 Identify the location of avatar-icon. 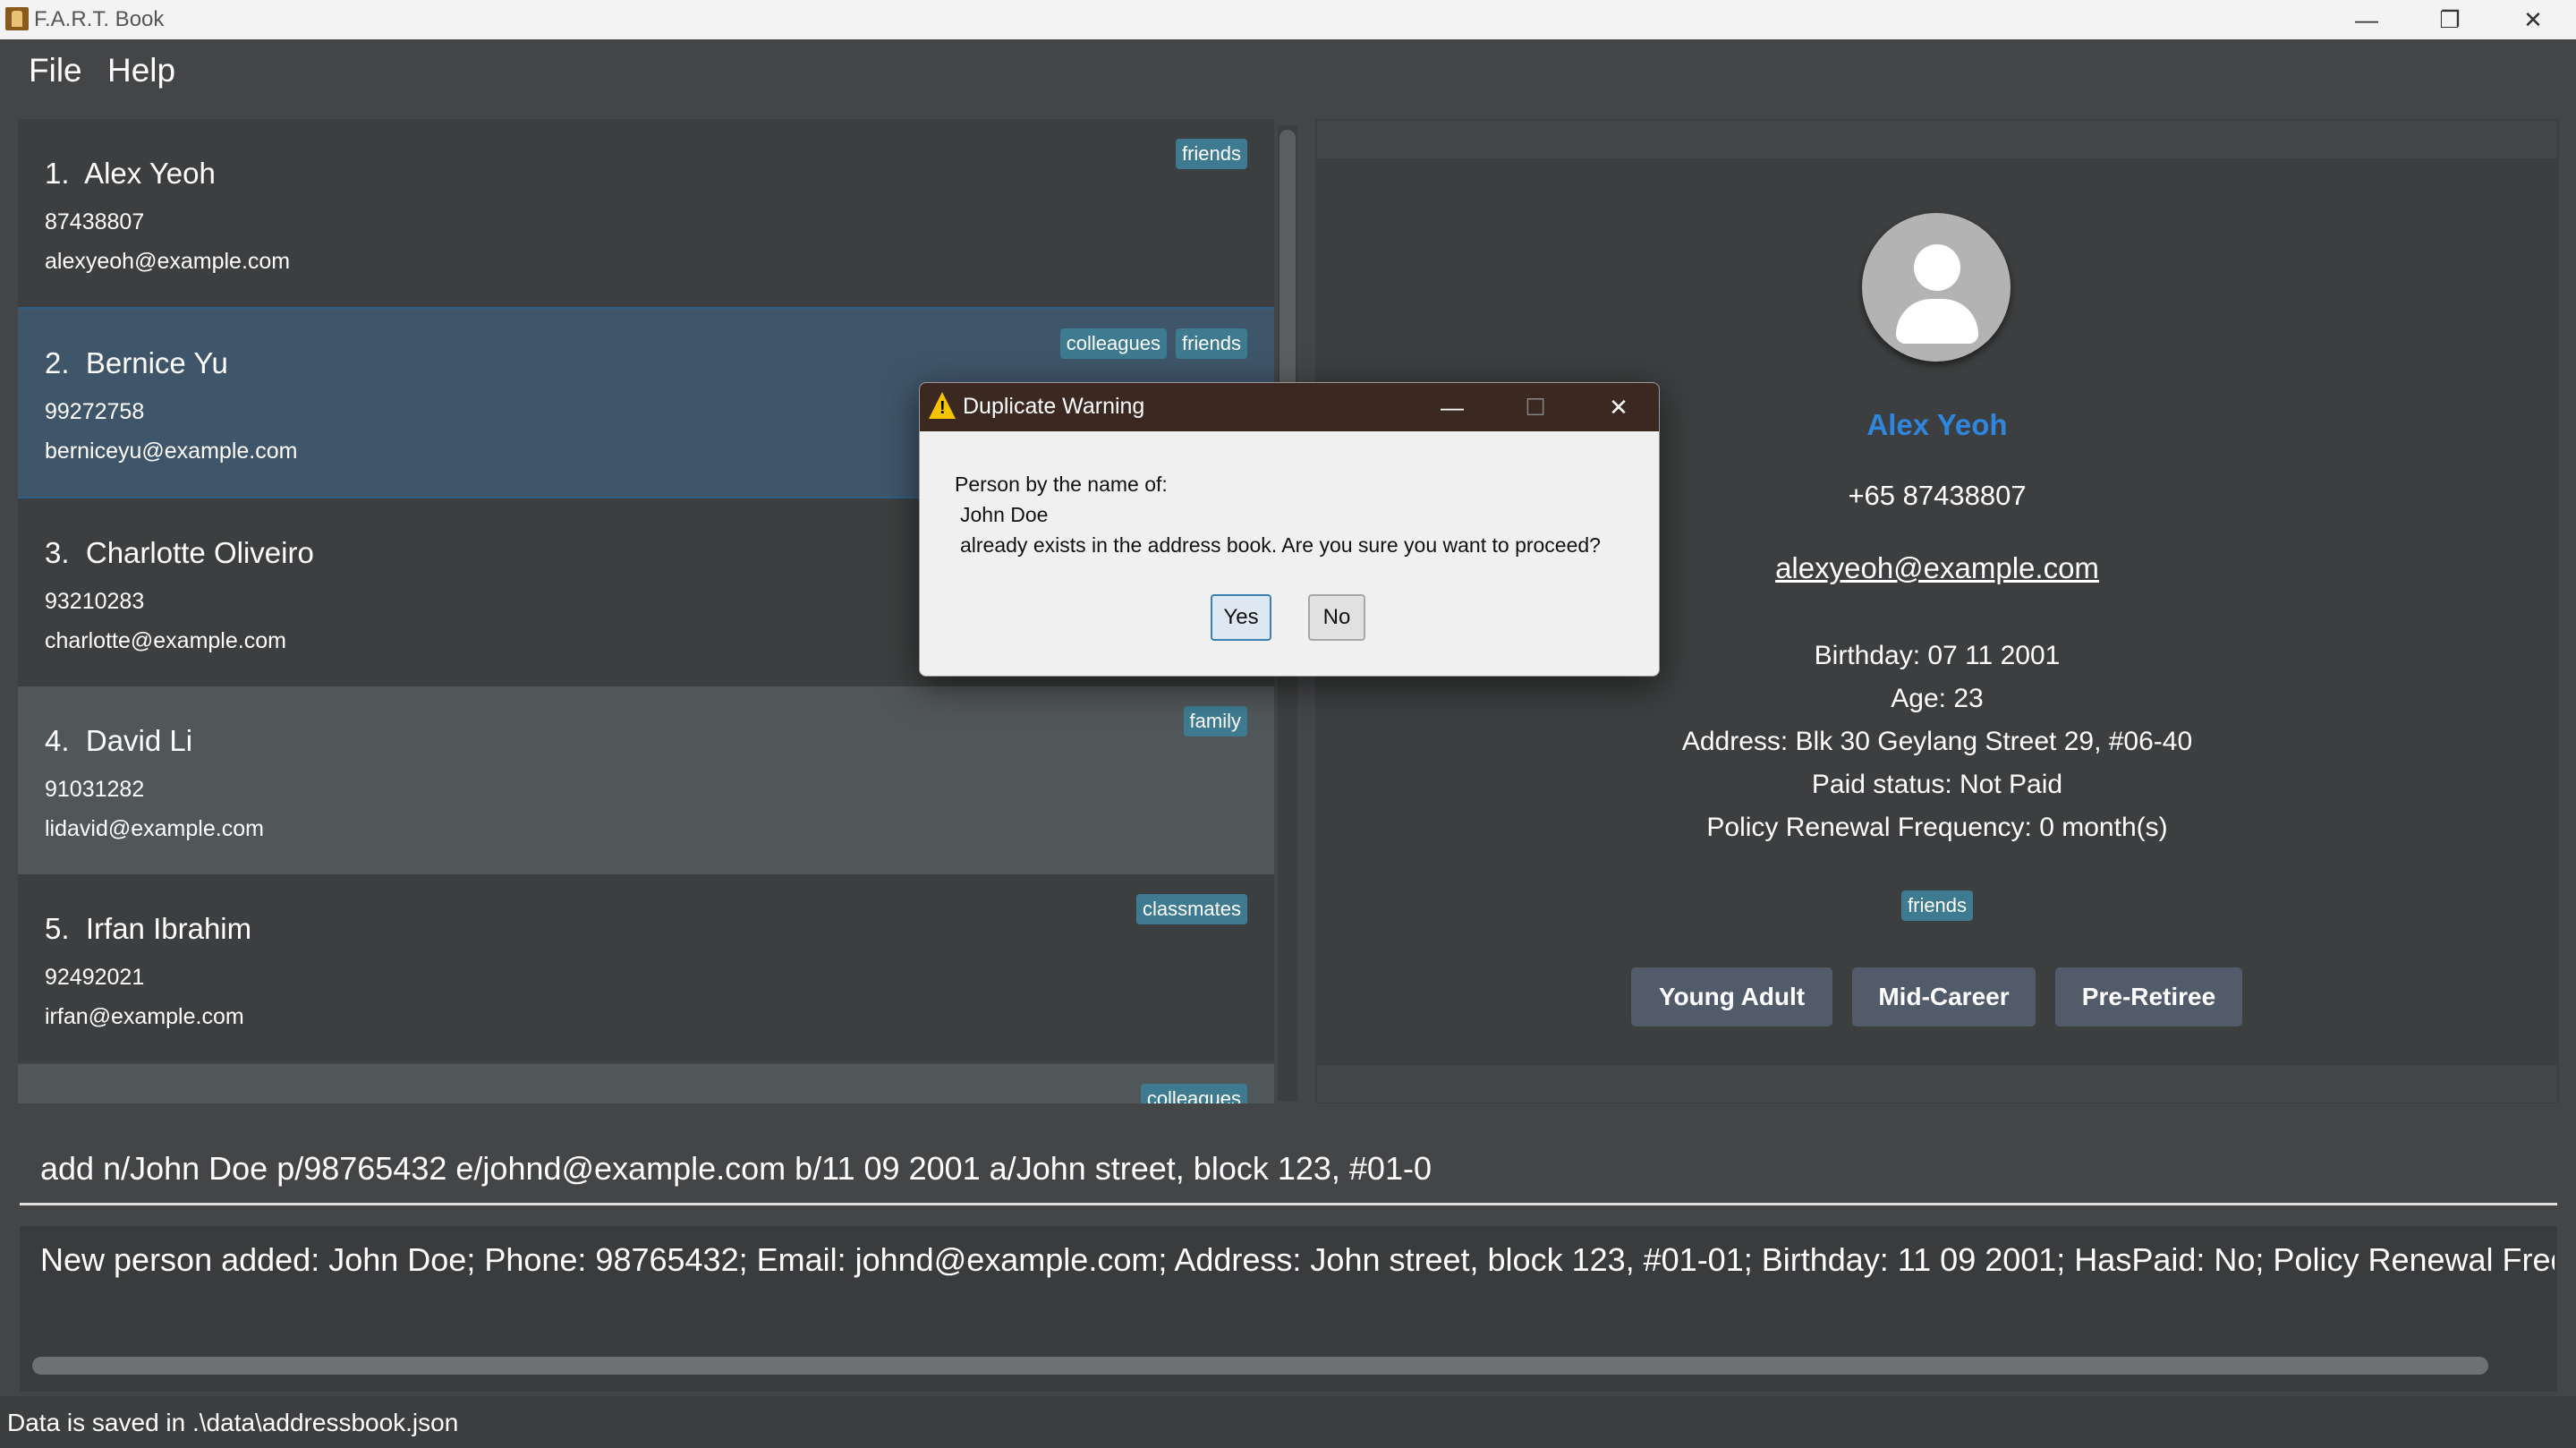
(1937, 287).